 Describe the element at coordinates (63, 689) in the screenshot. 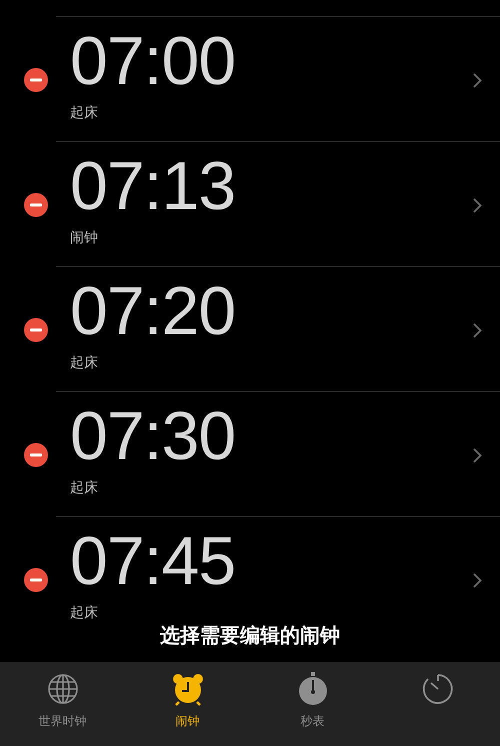

I see `globe-icon` at that location.